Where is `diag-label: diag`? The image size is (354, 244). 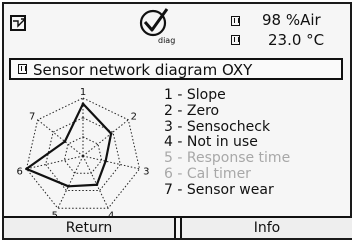
diag-label: diag is located at coordinates (167, 40).